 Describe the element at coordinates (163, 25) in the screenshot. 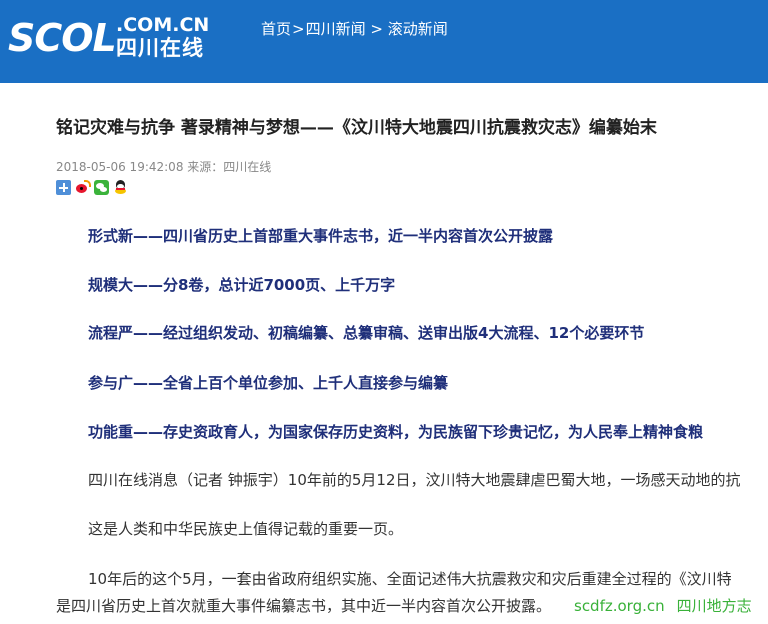

I see `logo-domain-text: .COM.CN` at that location.